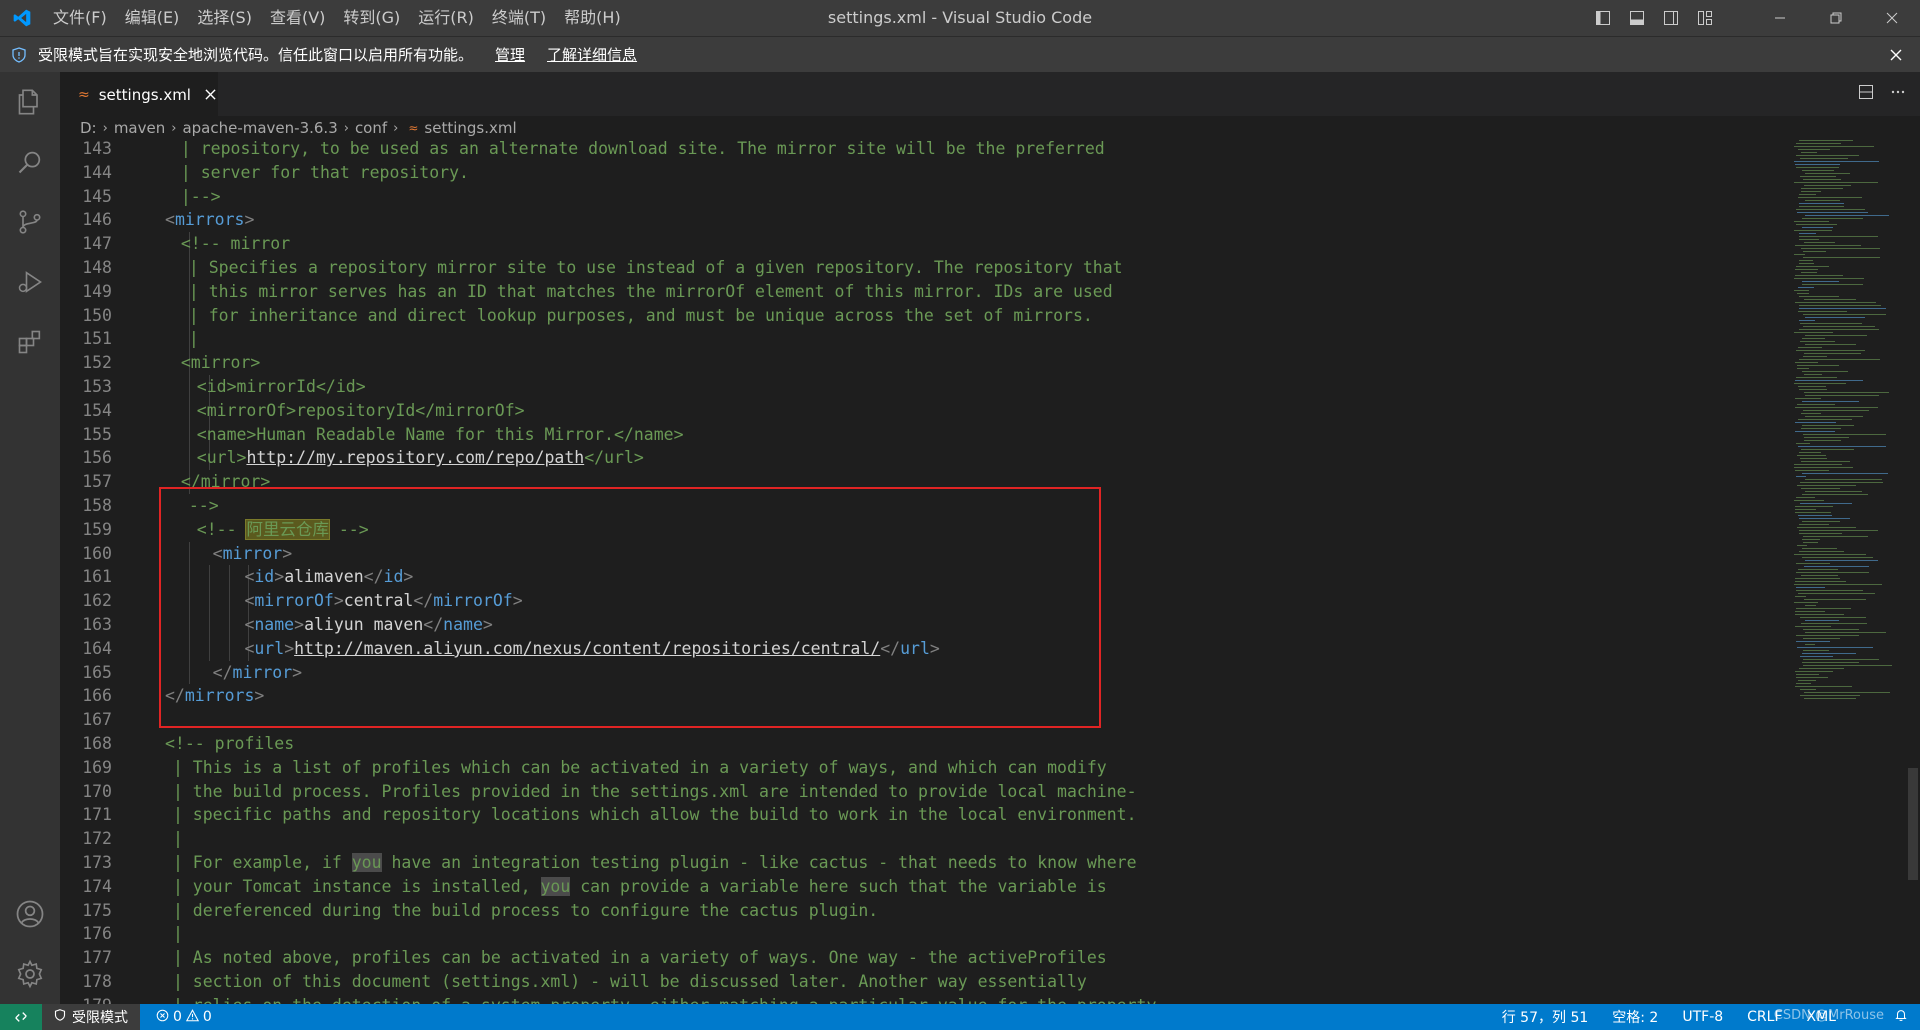  I want to click on menu-edit: 编辑(E), so click(152, 18).